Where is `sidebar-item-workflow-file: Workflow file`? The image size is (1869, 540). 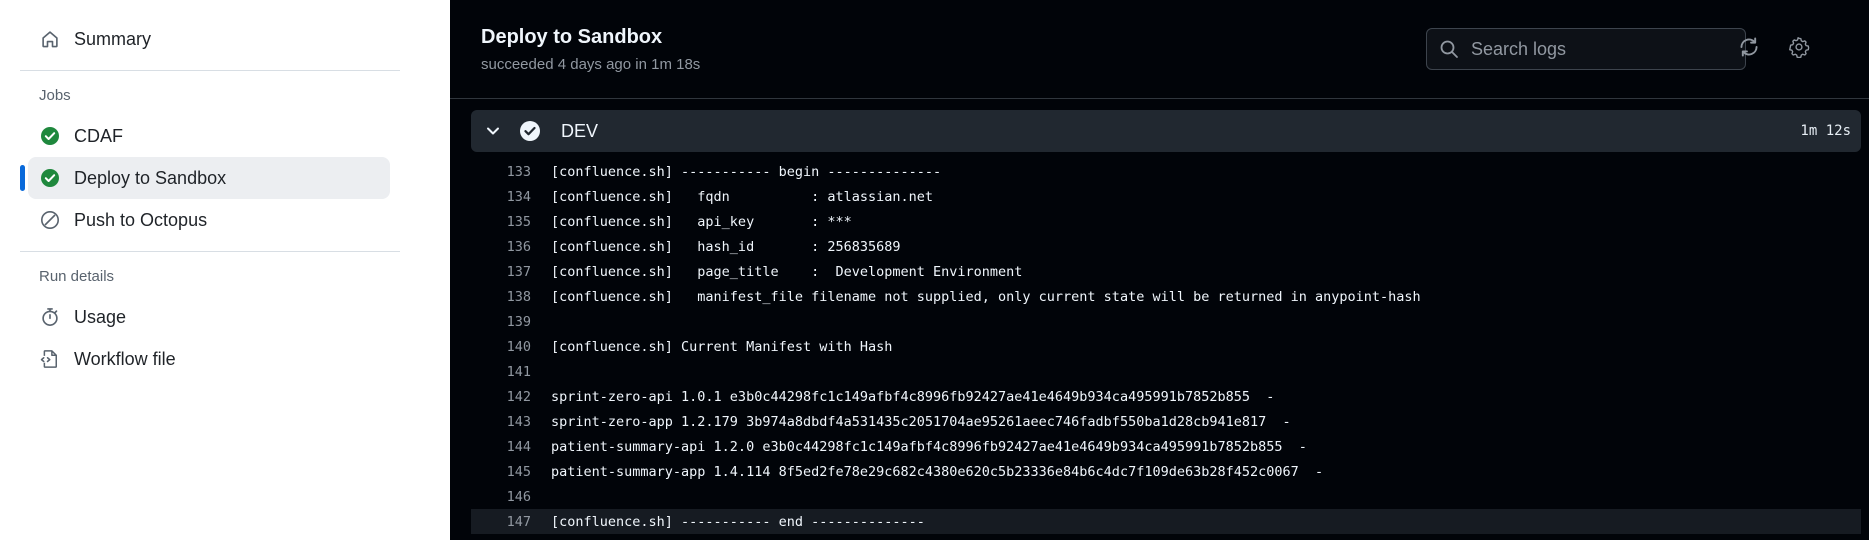
sidebar-item-workflow-file: Workflow file is located at coordinates (209, 359).